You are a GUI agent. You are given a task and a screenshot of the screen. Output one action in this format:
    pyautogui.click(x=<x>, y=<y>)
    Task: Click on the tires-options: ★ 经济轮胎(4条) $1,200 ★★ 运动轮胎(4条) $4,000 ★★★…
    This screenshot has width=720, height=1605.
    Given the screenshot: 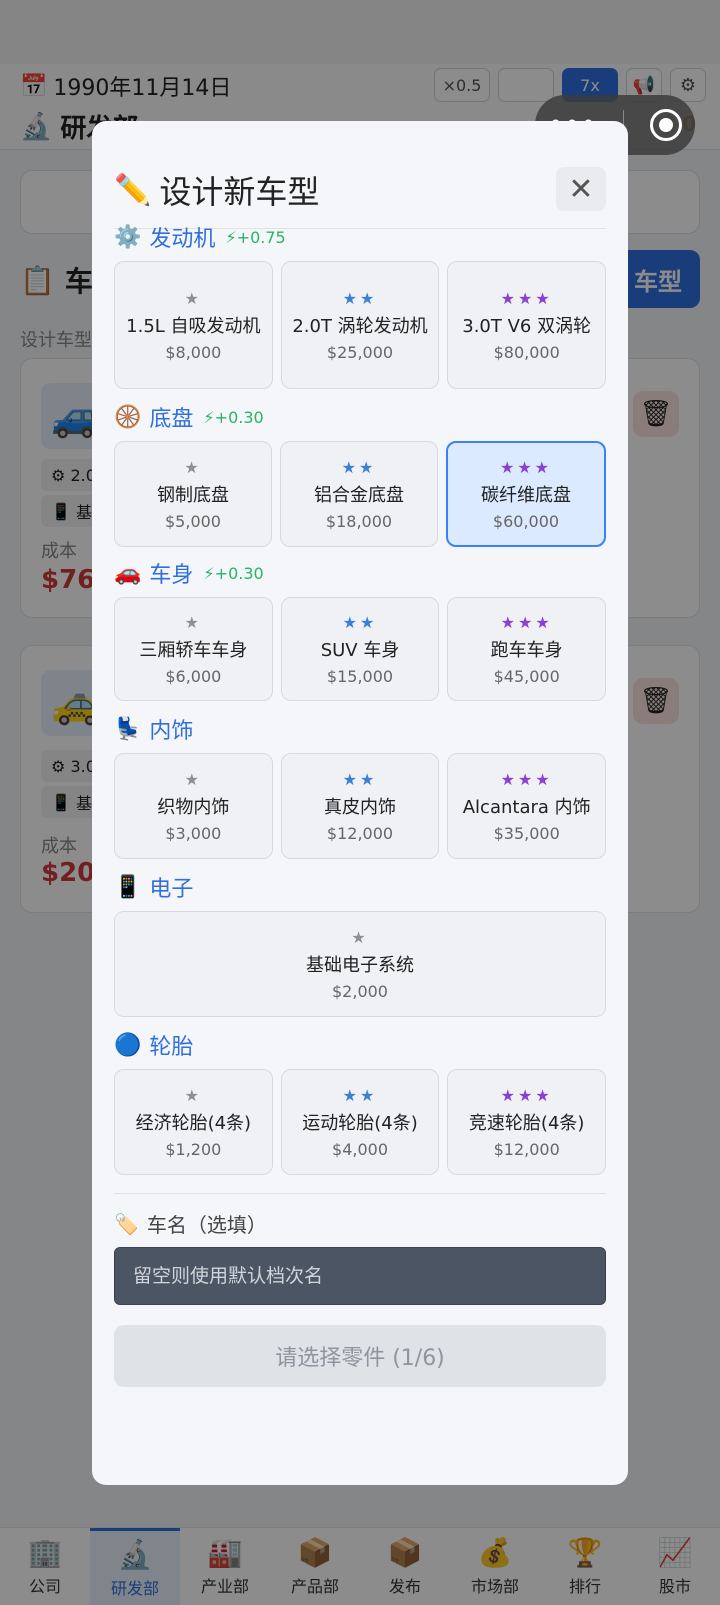 What is the action you would take?
    pyautogui.click(x=360, y=1122)
    